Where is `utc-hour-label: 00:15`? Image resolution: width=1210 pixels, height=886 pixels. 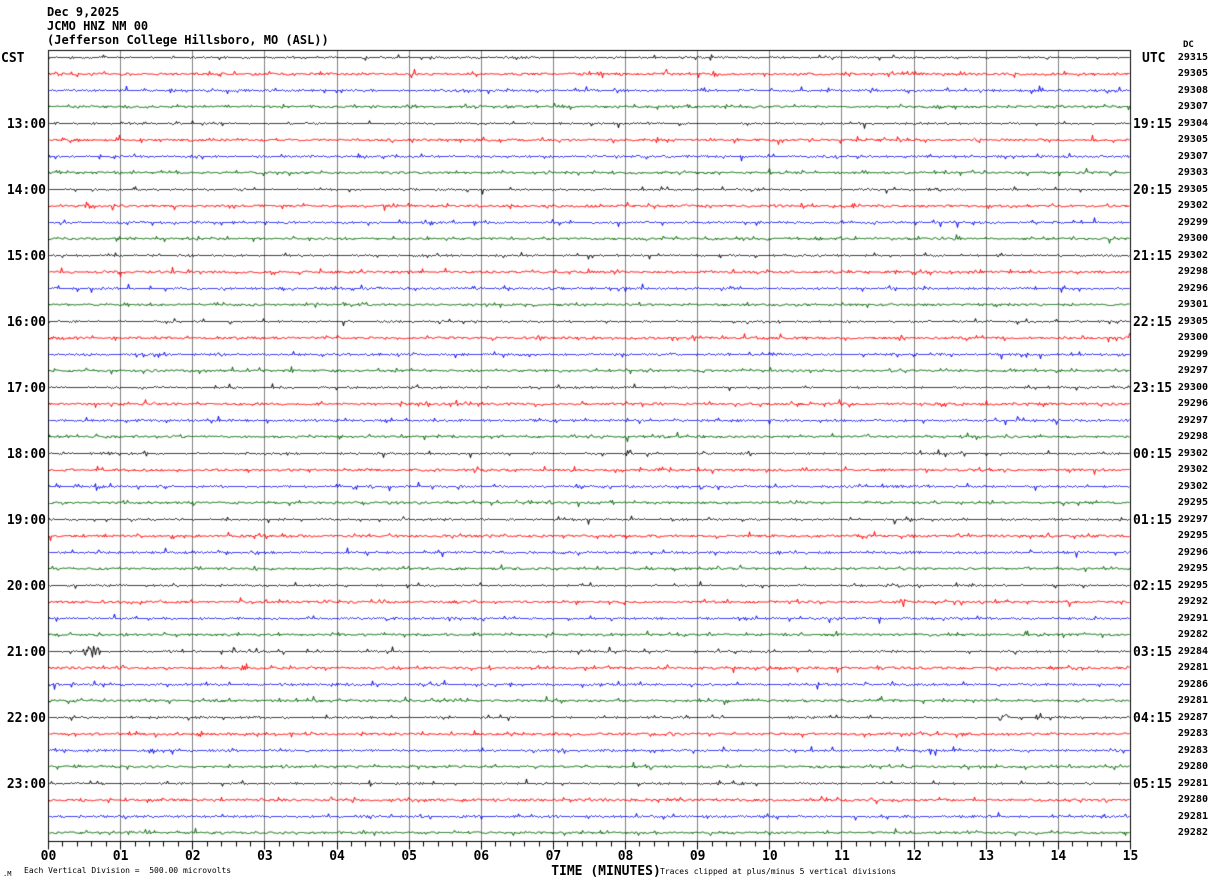
utc-hour-label: 00:15 is located at coordinates (1153, 454).